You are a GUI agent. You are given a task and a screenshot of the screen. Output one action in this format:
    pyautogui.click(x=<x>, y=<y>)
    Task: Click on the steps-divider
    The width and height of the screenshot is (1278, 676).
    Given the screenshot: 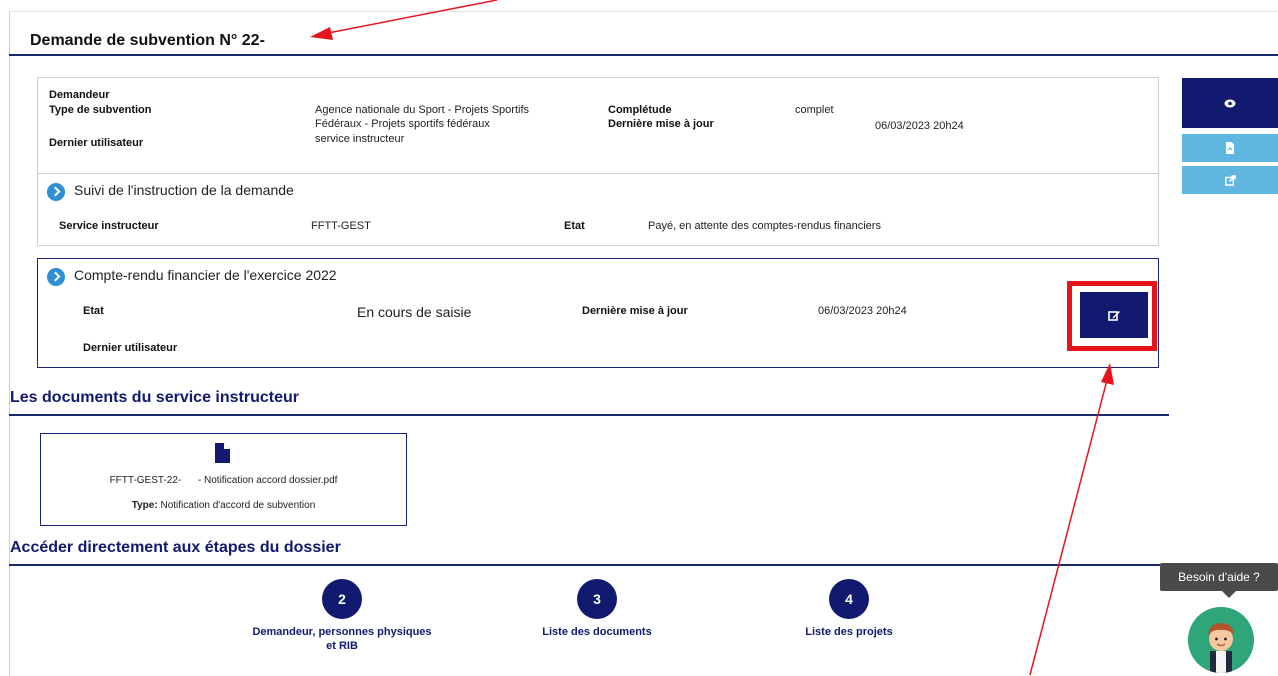 What is the action you would take?
    pyautogui.click(x=589, y=565)
    